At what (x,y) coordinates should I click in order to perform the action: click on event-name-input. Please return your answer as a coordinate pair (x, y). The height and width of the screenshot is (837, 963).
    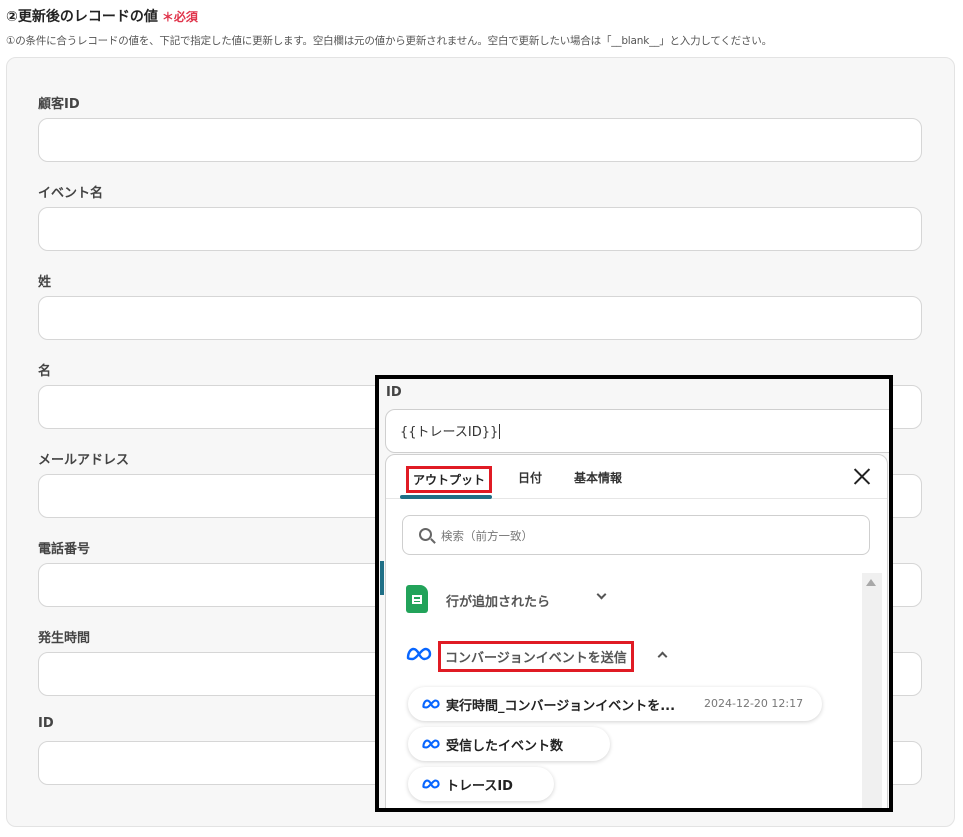
    Looking at the image, I should click on (480, 229).